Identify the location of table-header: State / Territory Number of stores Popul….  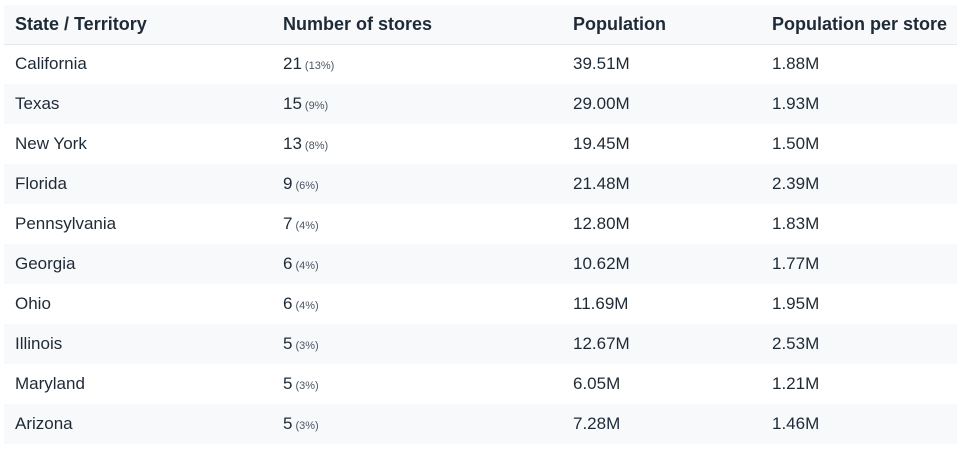
(480, 24).